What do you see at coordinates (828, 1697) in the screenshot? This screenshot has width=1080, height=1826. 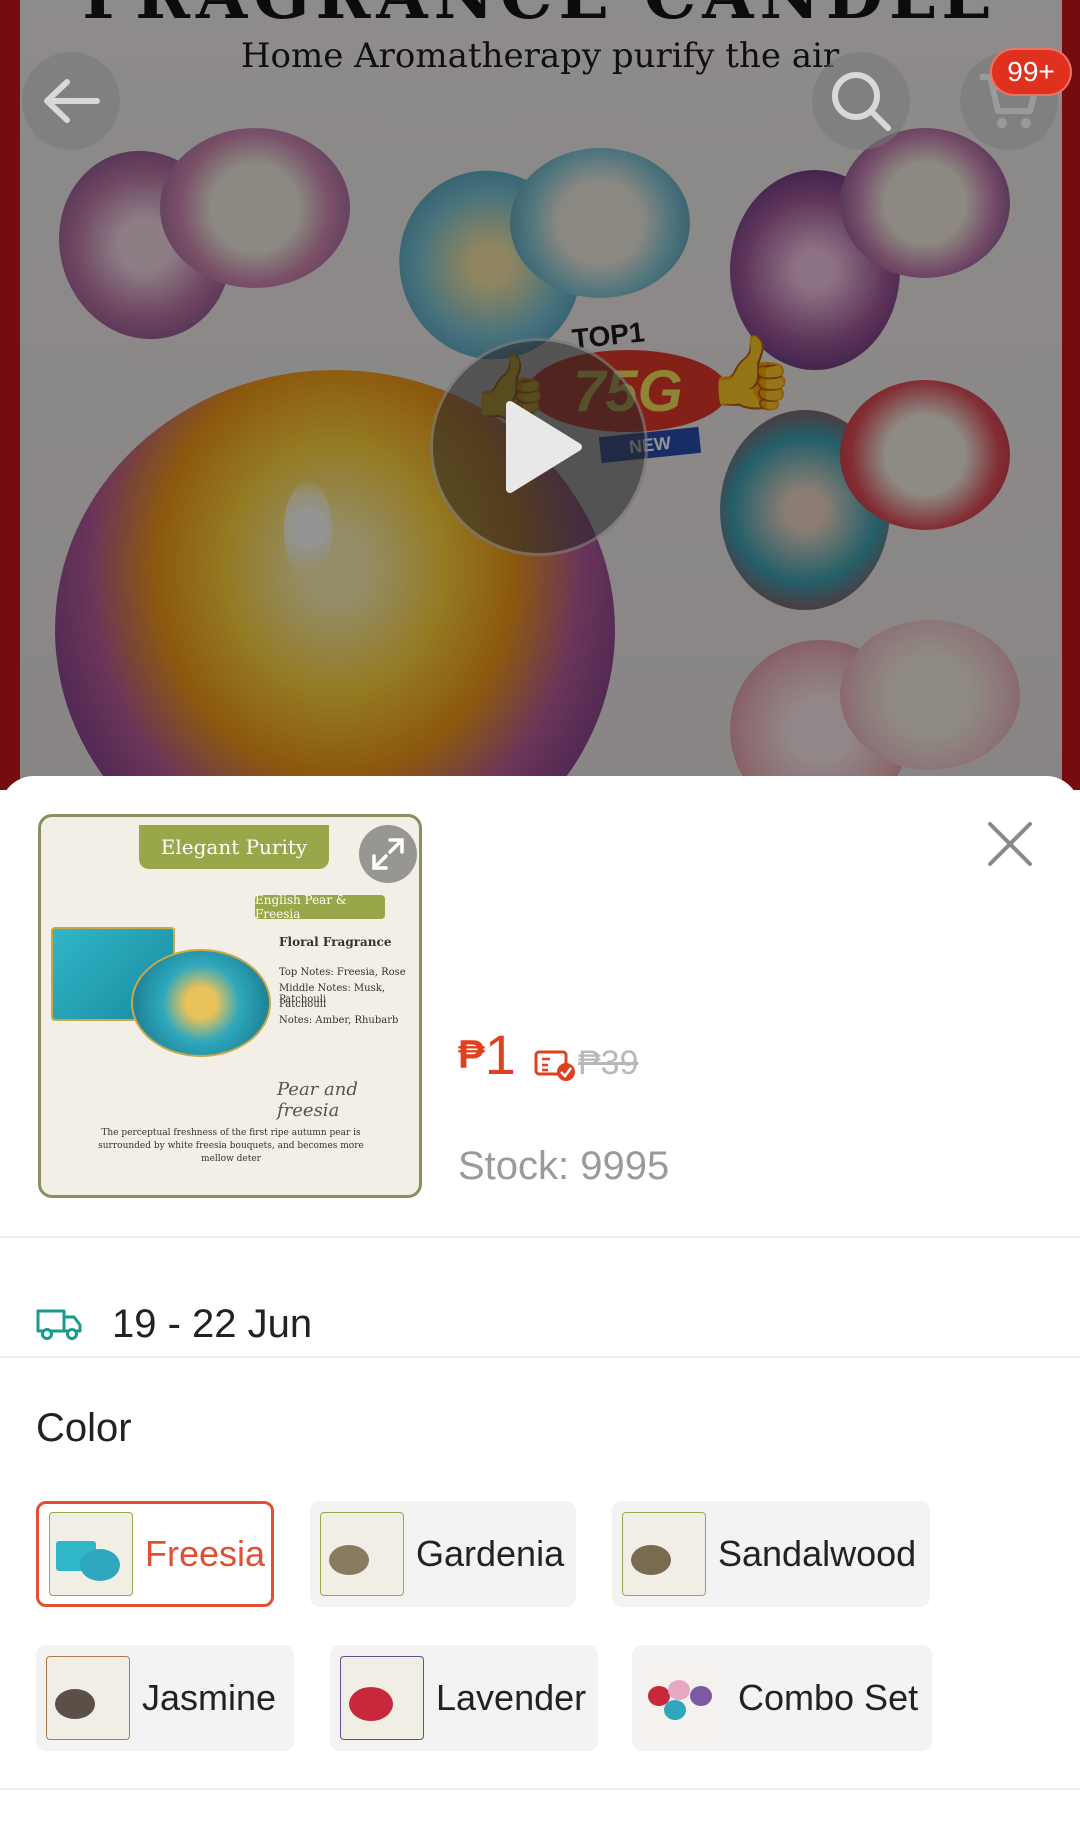 I see `variant-label: Combo Set` at bounding box center [828, 1697].